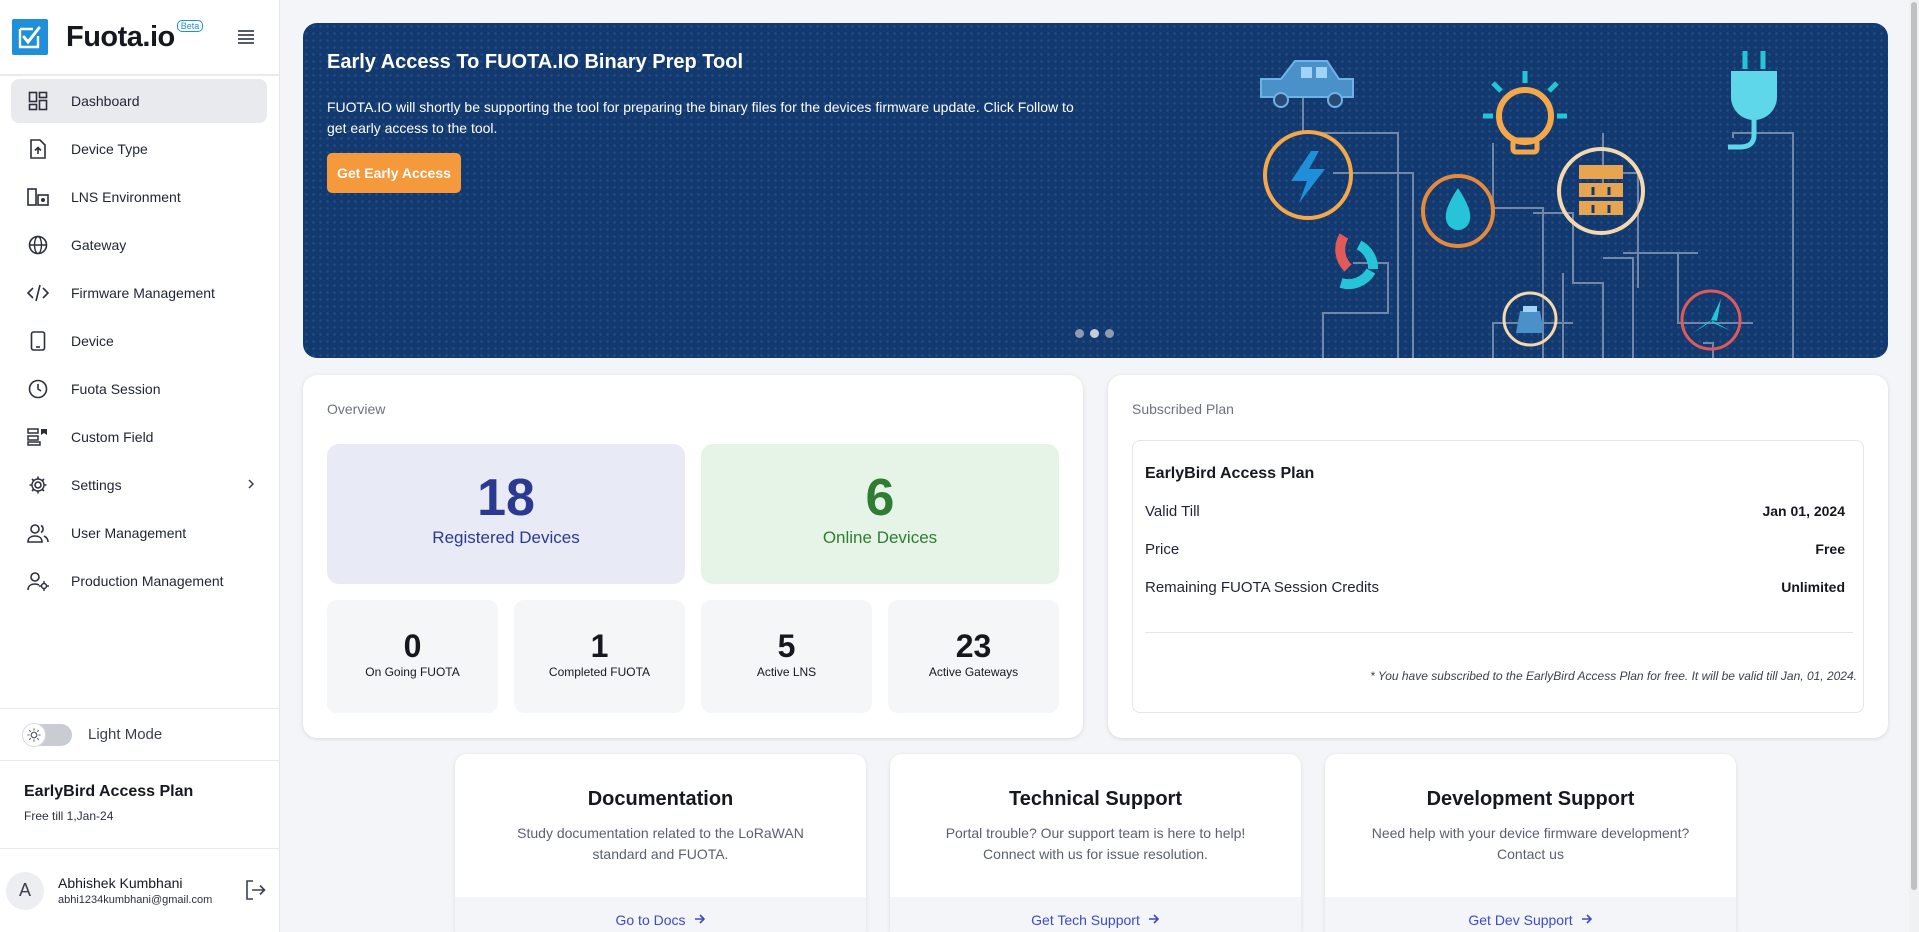 The width and height of the screenshot is (1919, 932). What do you see at coordinates (255, 892) in the screenshot?
I see `logout-icon` at bounding box center [255, 892].